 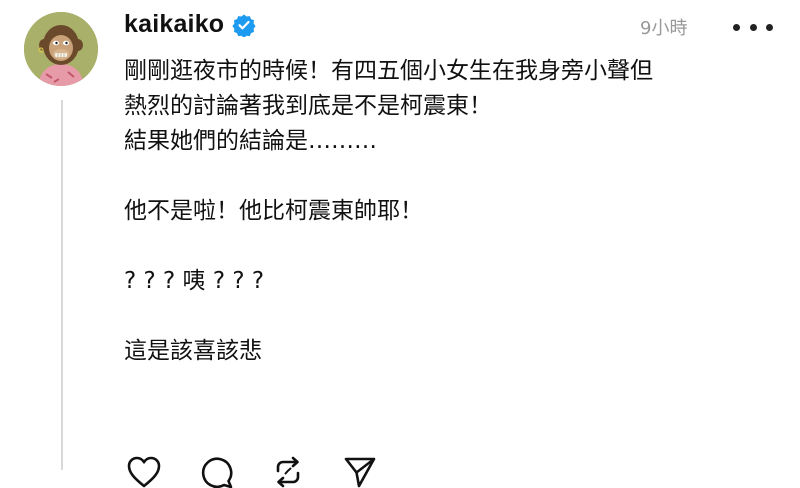 I want to click on like-button, so click(x=144, y=470).